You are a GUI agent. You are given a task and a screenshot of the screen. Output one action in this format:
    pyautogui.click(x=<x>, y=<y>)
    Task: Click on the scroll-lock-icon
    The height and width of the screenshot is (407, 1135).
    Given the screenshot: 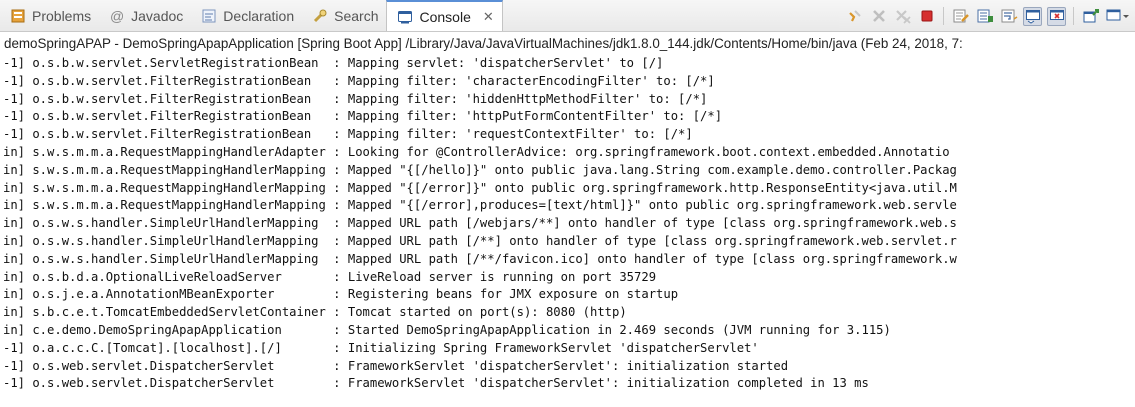 What is the action you would take?
    pyautogui.click(x=984, y=16)
    